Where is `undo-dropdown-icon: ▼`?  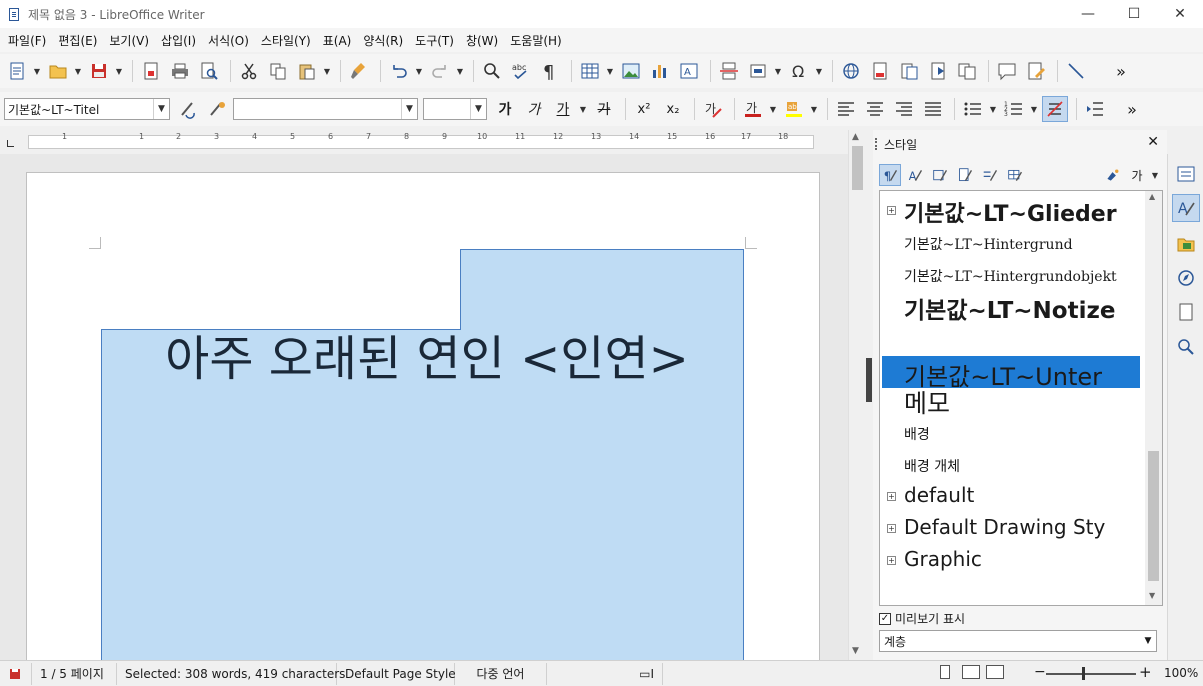
undo-dropdown-icon: ▼ is located at coordinates (419, 71).